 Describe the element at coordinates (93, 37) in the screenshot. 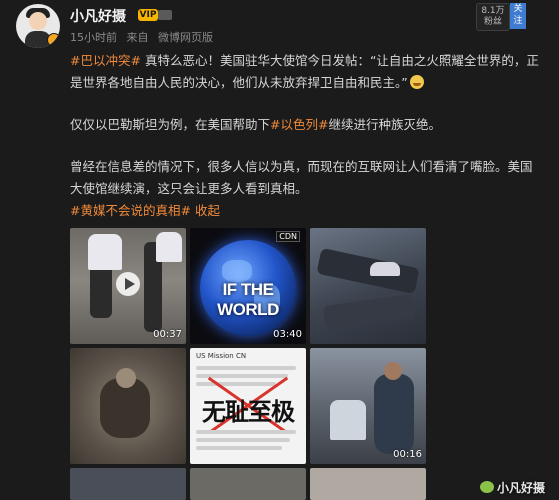

I see `post-time: 15小时前` at that location.